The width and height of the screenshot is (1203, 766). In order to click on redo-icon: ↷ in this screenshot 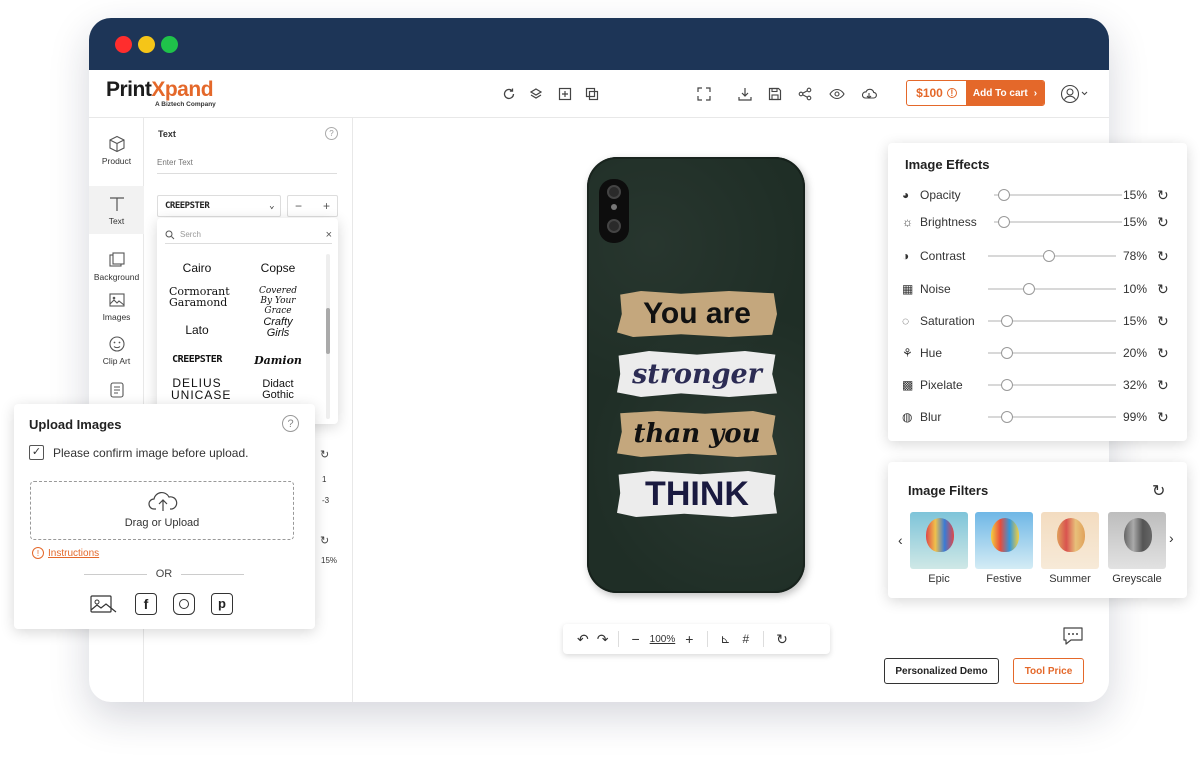, I will do `click(603, 639)`.